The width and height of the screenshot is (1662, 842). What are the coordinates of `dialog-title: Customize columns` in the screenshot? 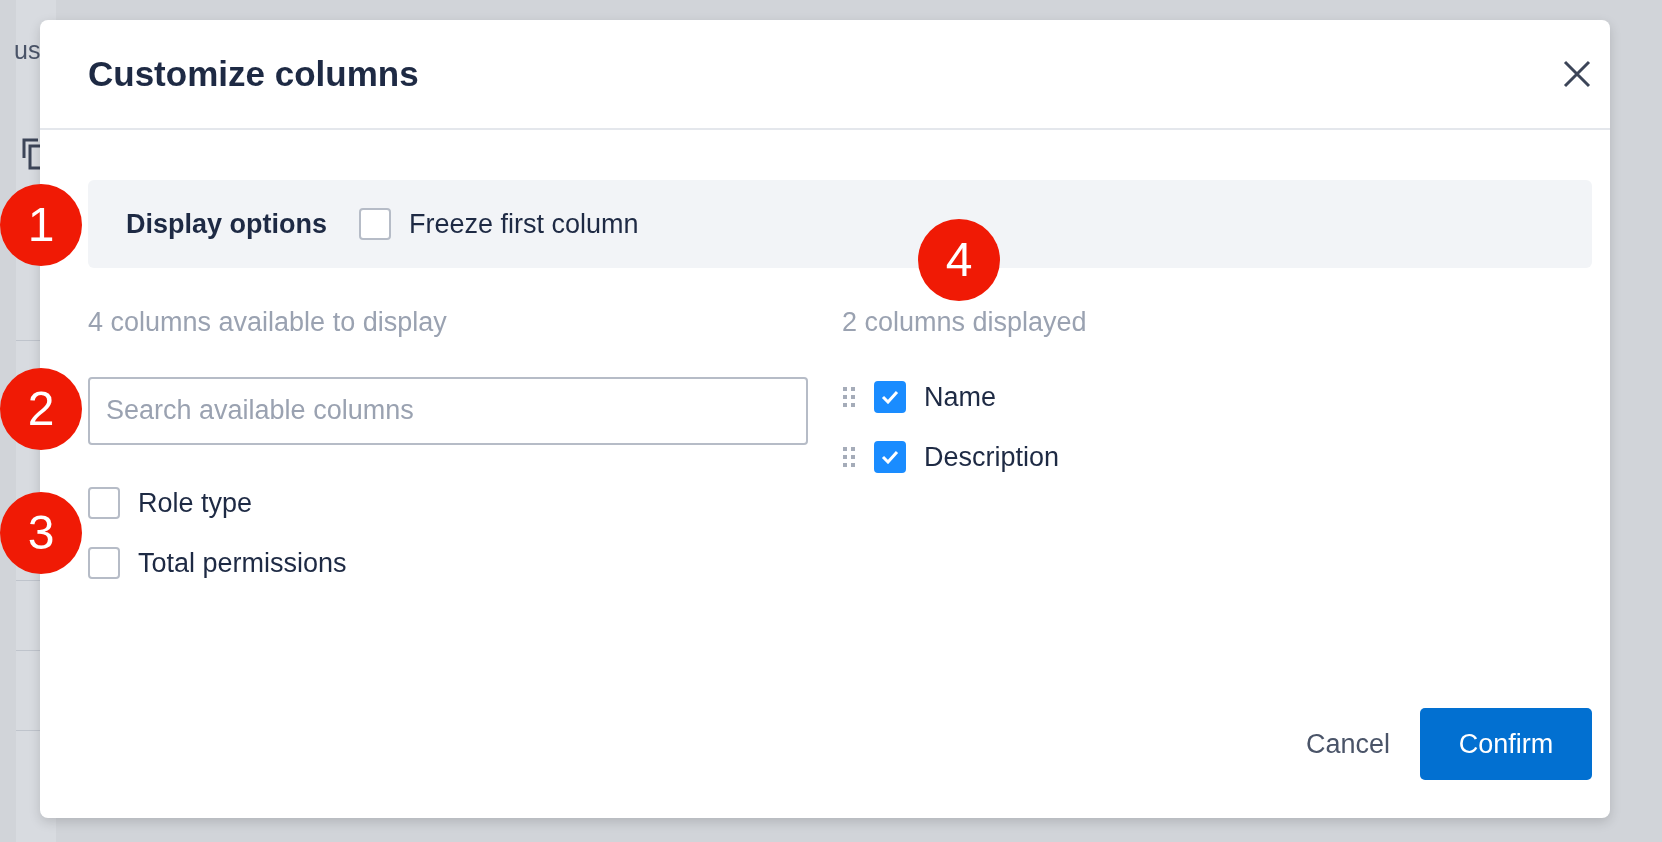 It's located at (253, 74).